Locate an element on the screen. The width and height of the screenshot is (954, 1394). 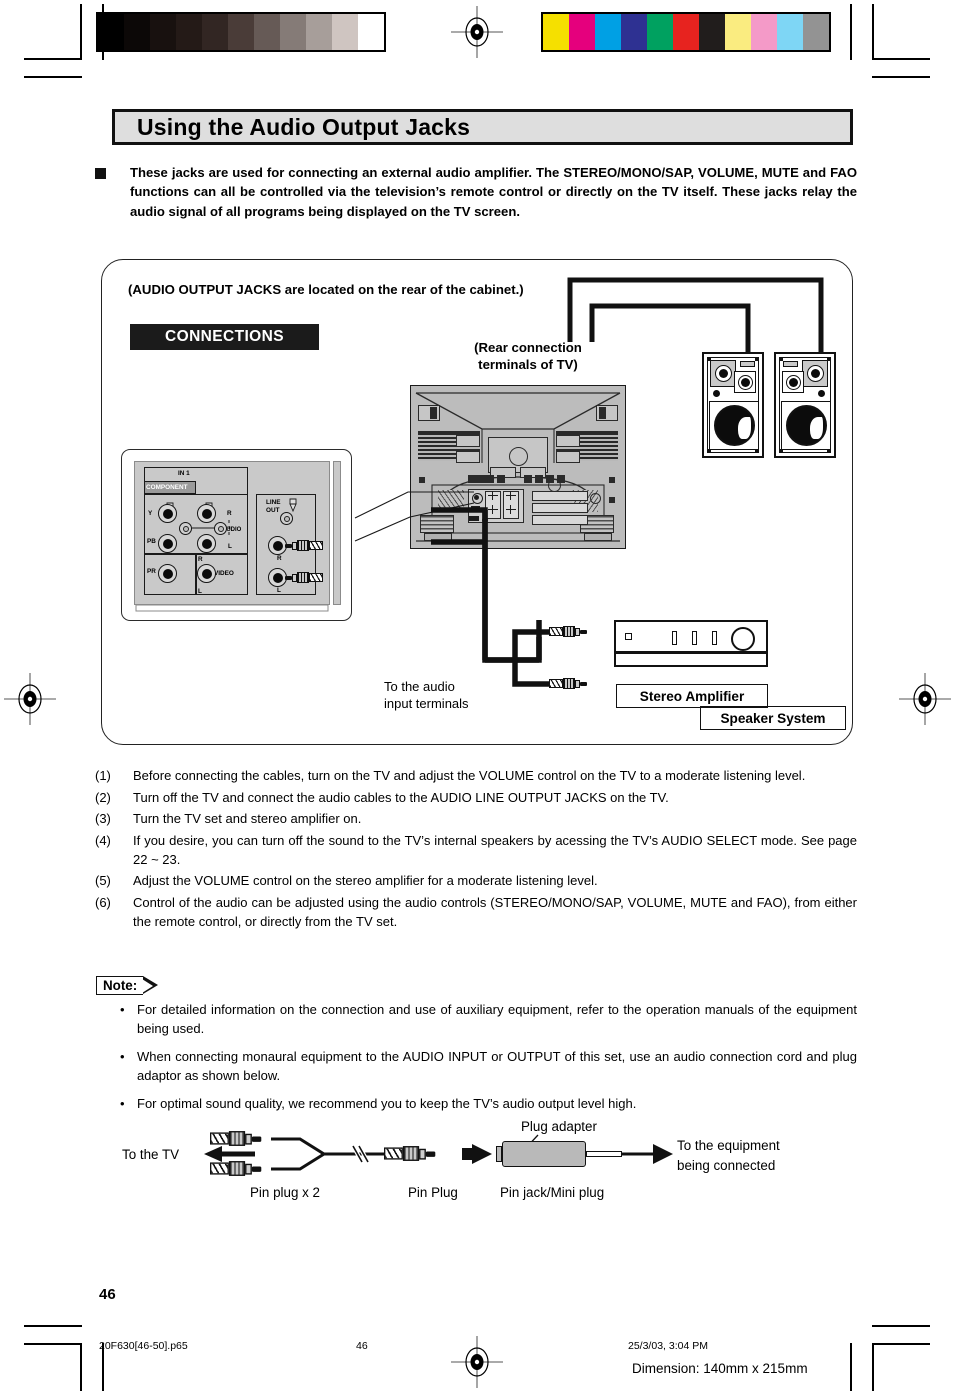
plug-amp-top is located at coordinates (568, 631).